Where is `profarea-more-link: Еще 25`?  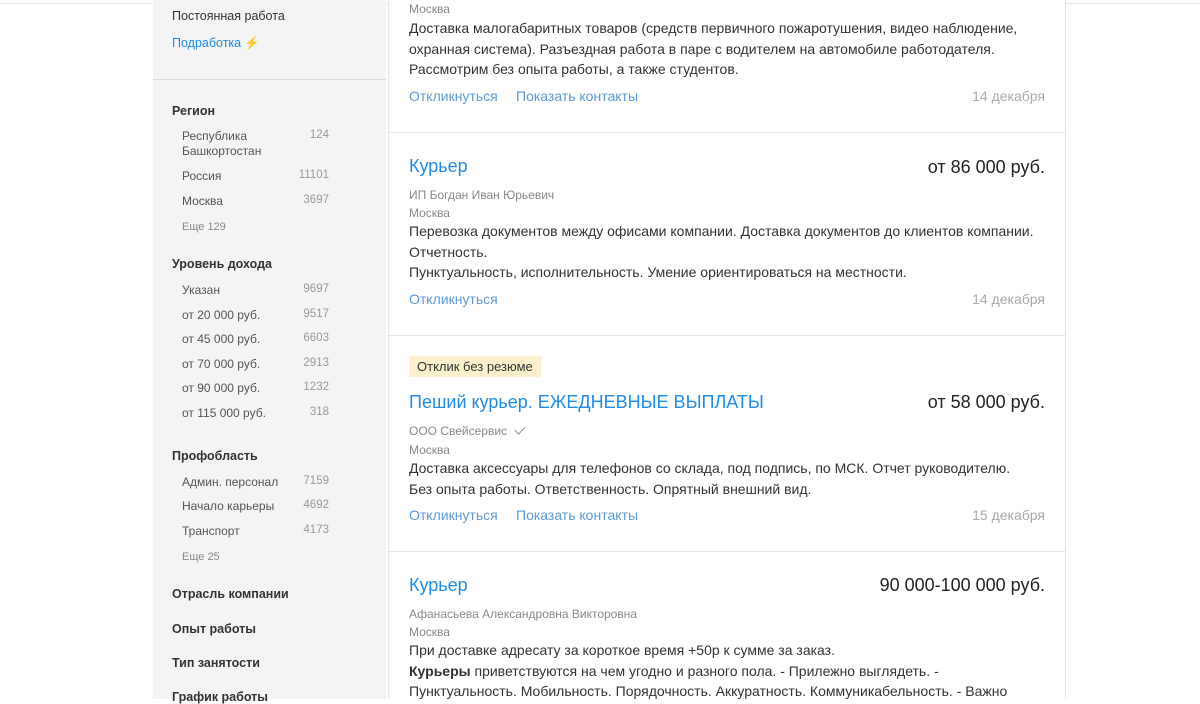 profarea-more-link: Еще 25 is located at coordinates (201, 557).